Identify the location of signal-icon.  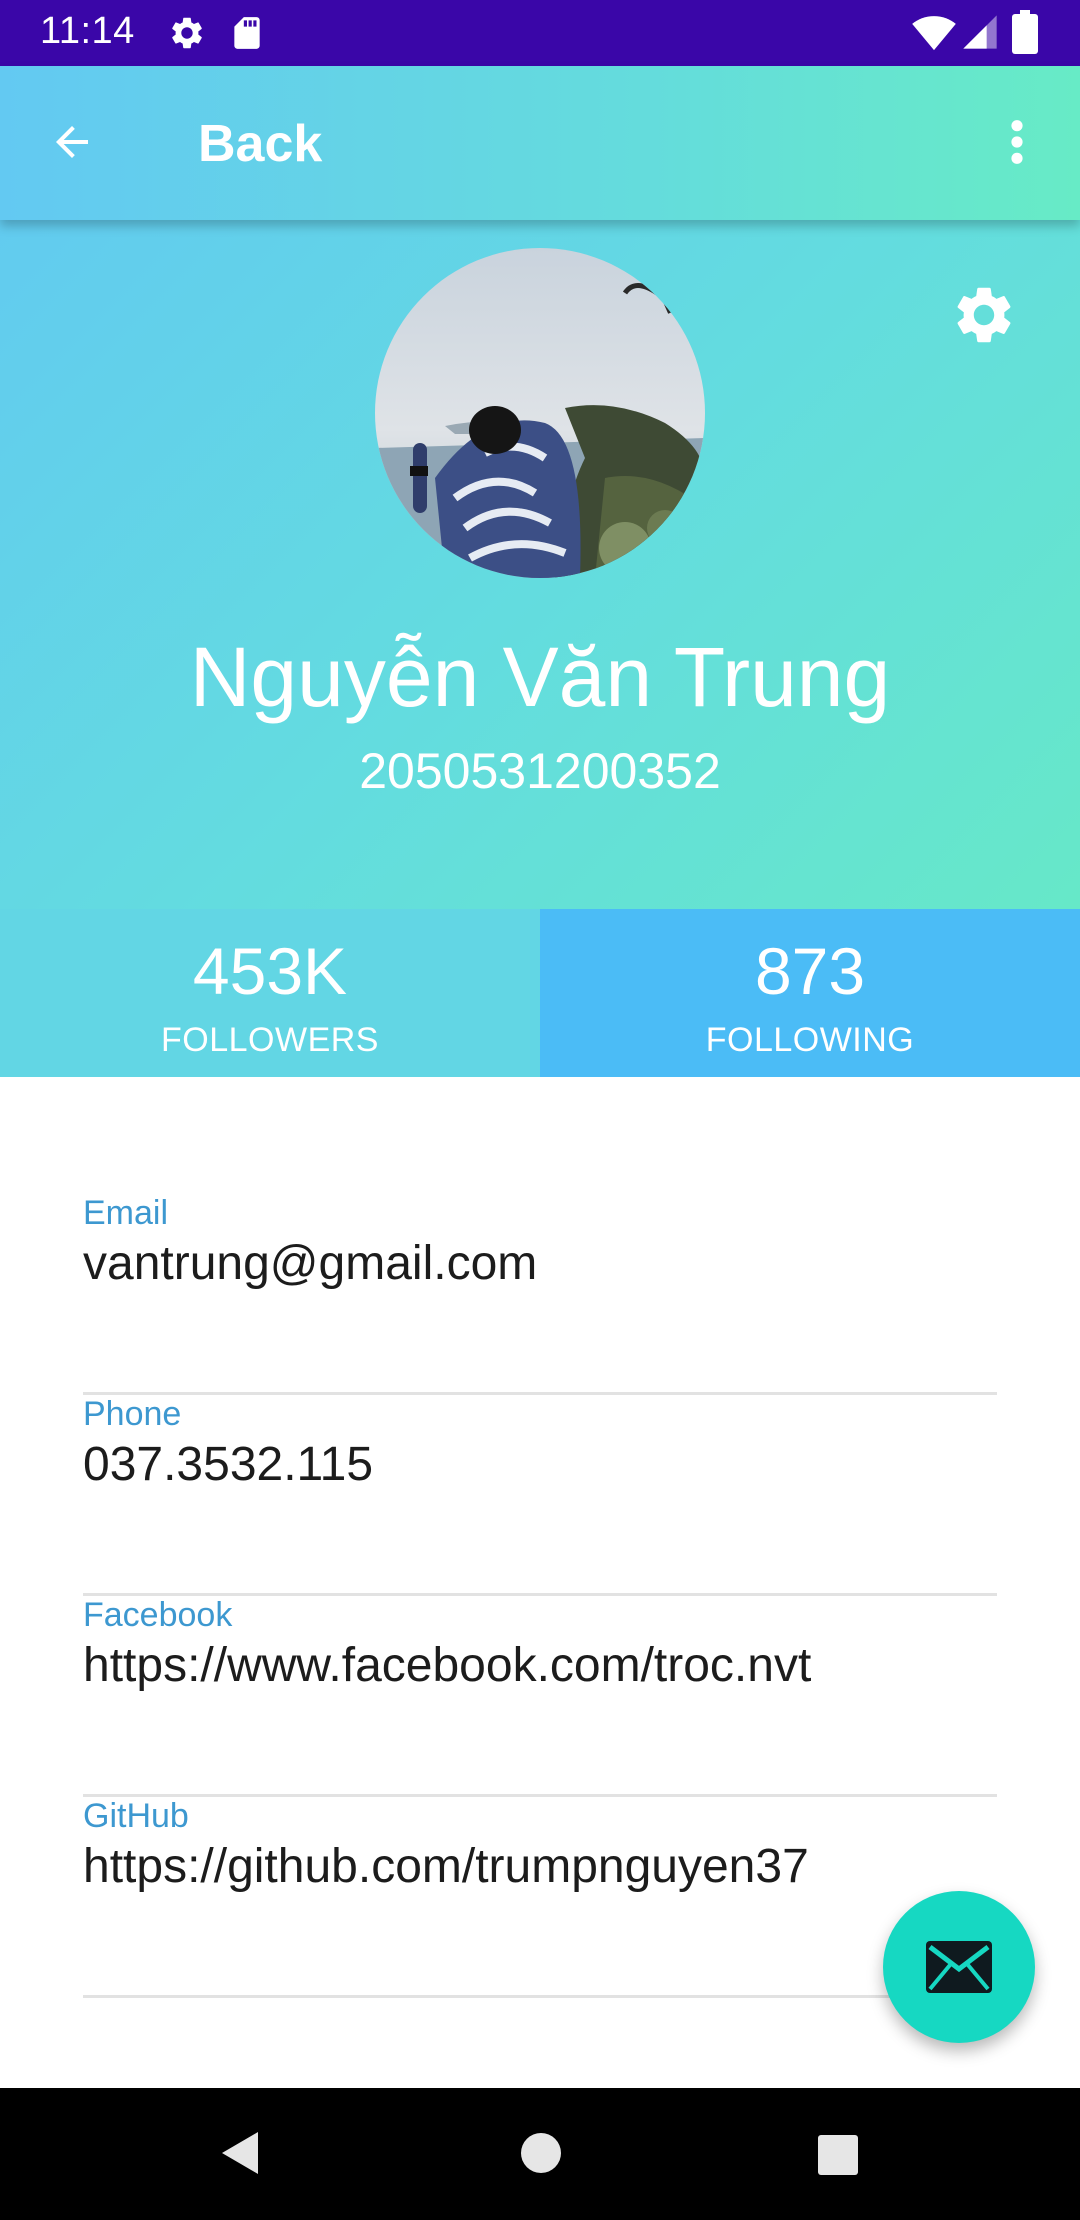
(980, 34).